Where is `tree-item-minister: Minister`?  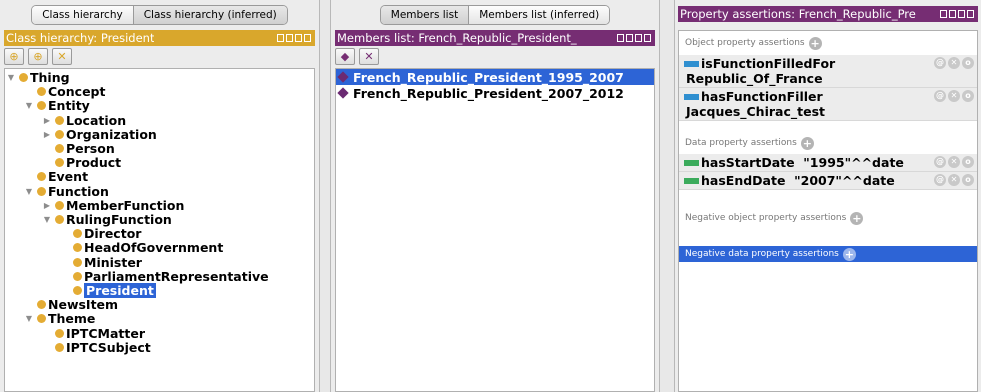
tree-item-minister: Minister is located at coordinates (100, 262).